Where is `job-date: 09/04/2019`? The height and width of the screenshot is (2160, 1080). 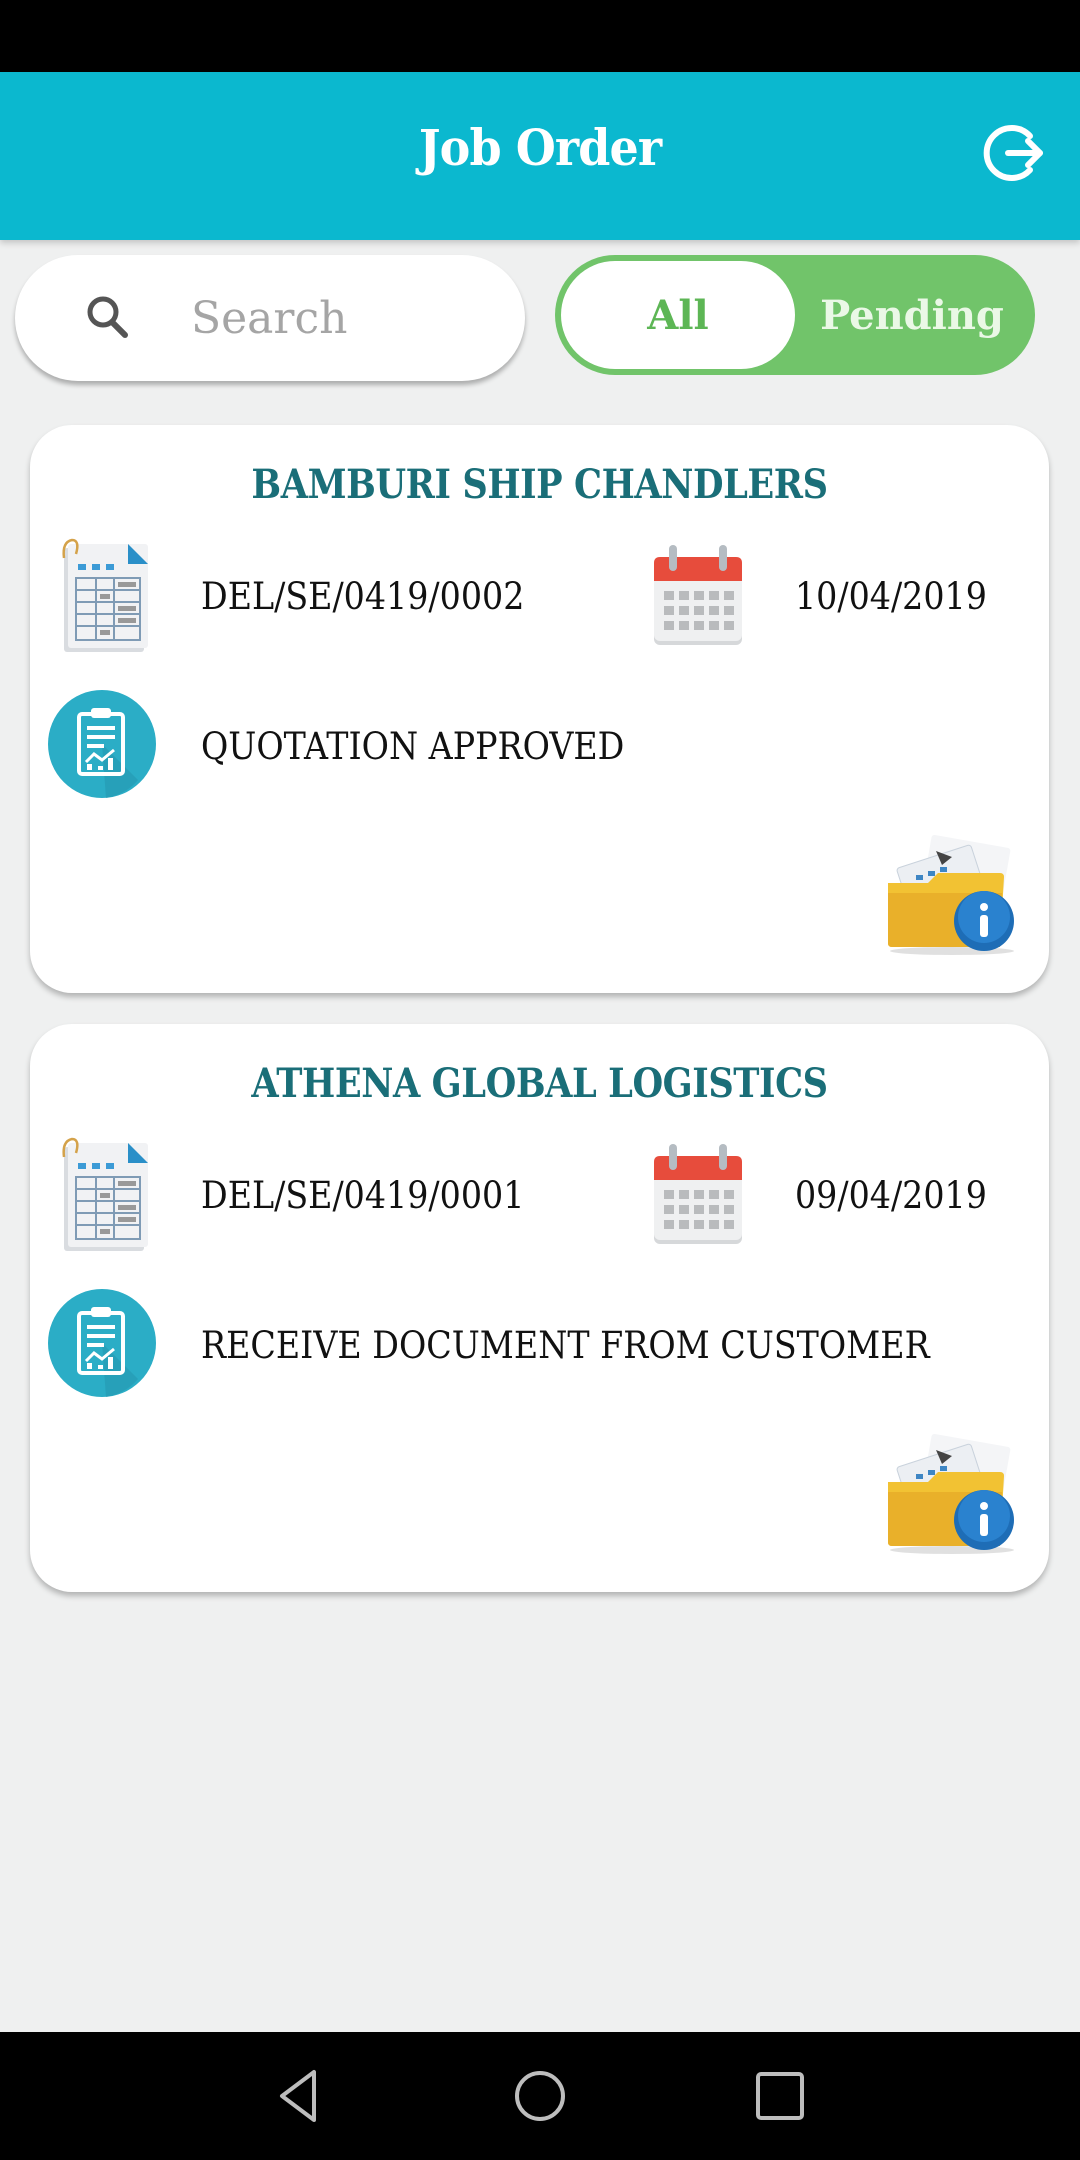
job-date: 09/04/2019 is located at coordinates (891, 1195).